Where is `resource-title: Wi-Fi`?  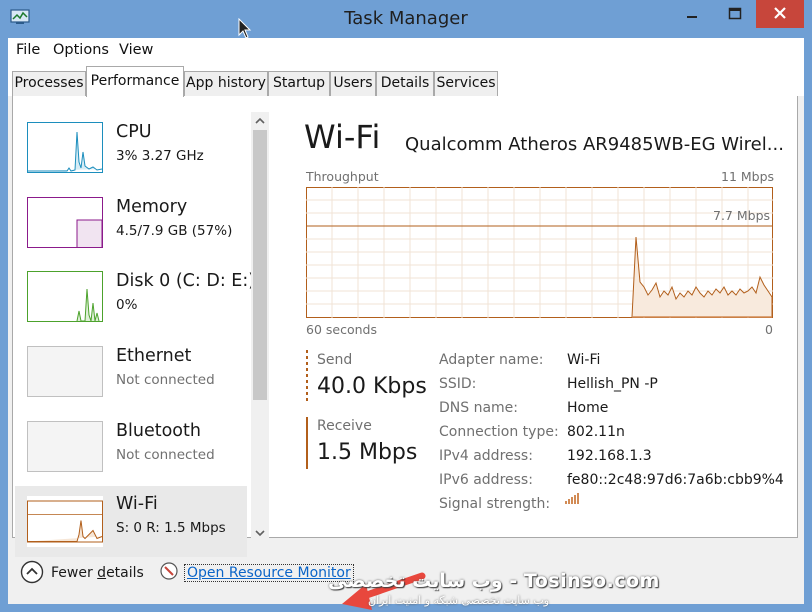 resource-title: Wi-Fi is located at coordinates (342, 137).